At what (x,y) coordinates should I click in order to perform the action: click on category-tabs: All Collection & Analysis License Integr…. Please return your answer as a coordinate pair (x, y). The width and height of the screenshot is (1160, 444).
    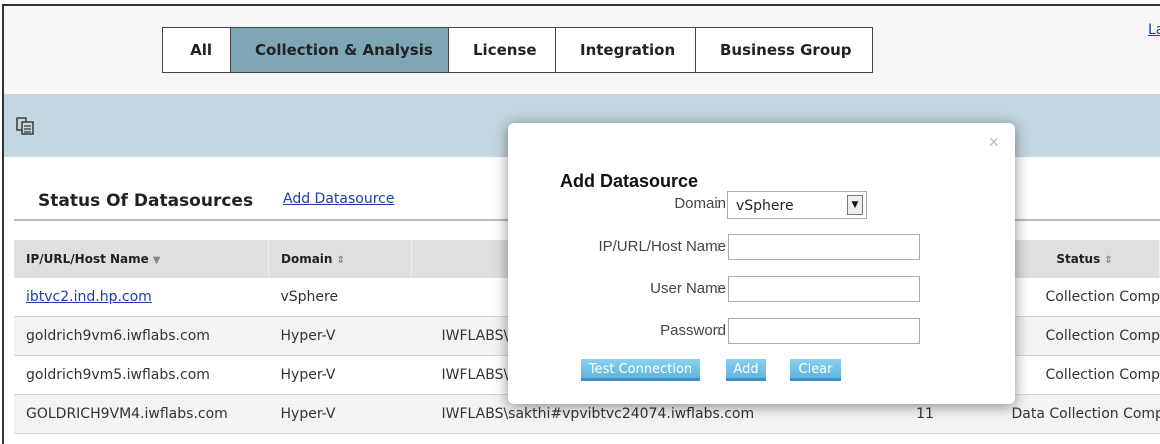
    Looking at the image, I should click on (517, 50).